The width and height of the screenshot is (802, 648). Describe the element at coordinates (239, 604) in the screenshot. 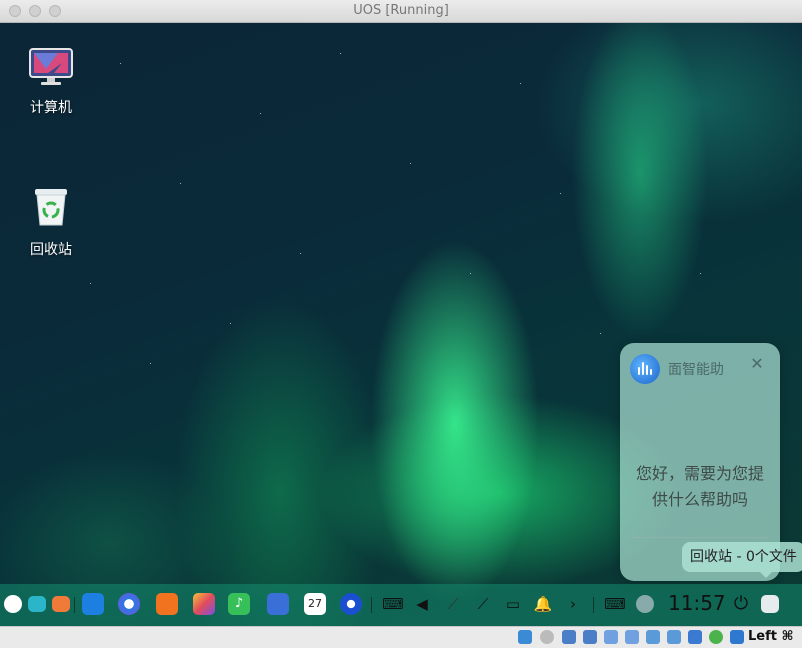

I see `music-icon: ♪` at that location.